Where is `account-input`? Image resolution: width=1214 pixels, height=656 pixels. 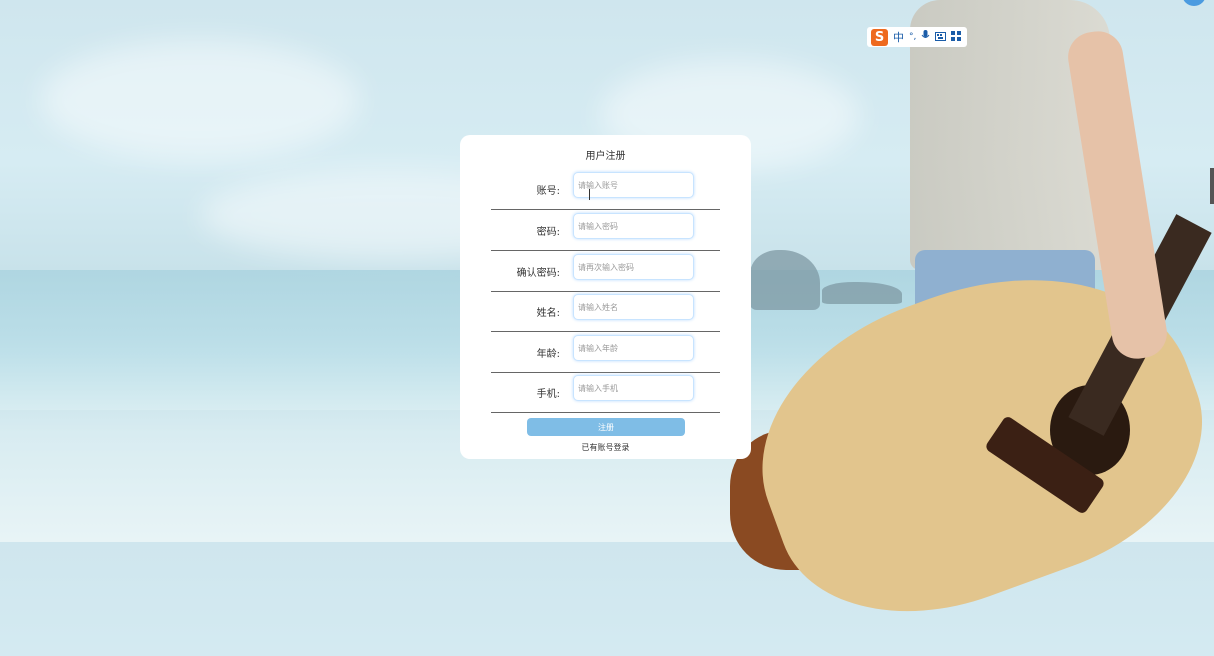
account-input is located at coordinates (633, 185).